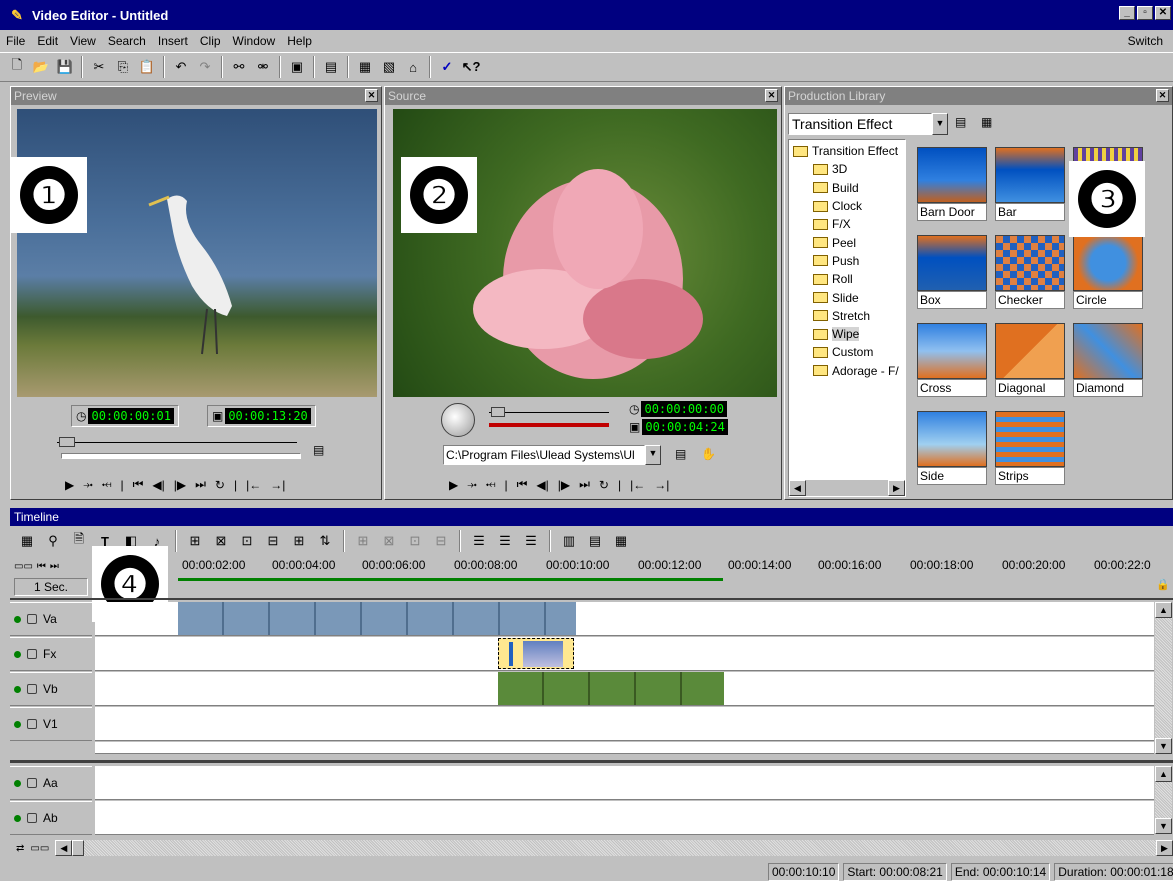  What do you see at coordinates (986, 122) in the screenshot?
I see `thumbnail-view-icon: ▦` at bounding box center [986, 122].